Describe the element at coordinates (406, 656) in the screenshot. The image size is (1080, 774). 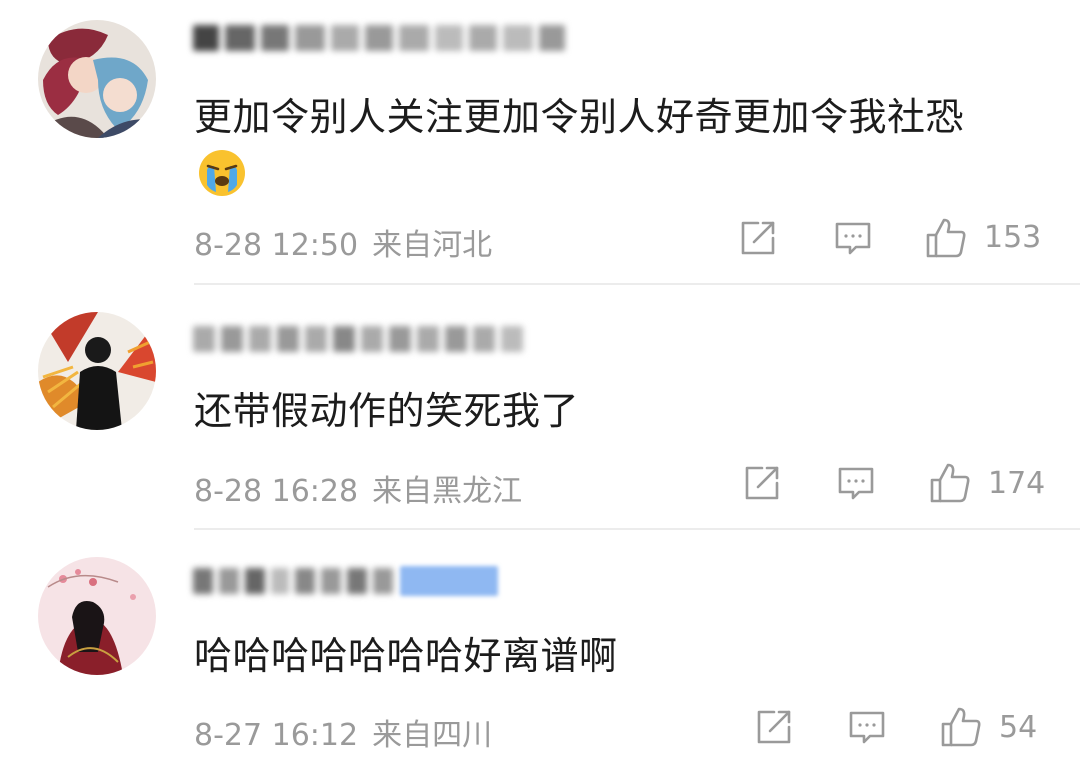
I see `comment-text: 哈哈哈哈哈哈哈好离谱啊` at that location.